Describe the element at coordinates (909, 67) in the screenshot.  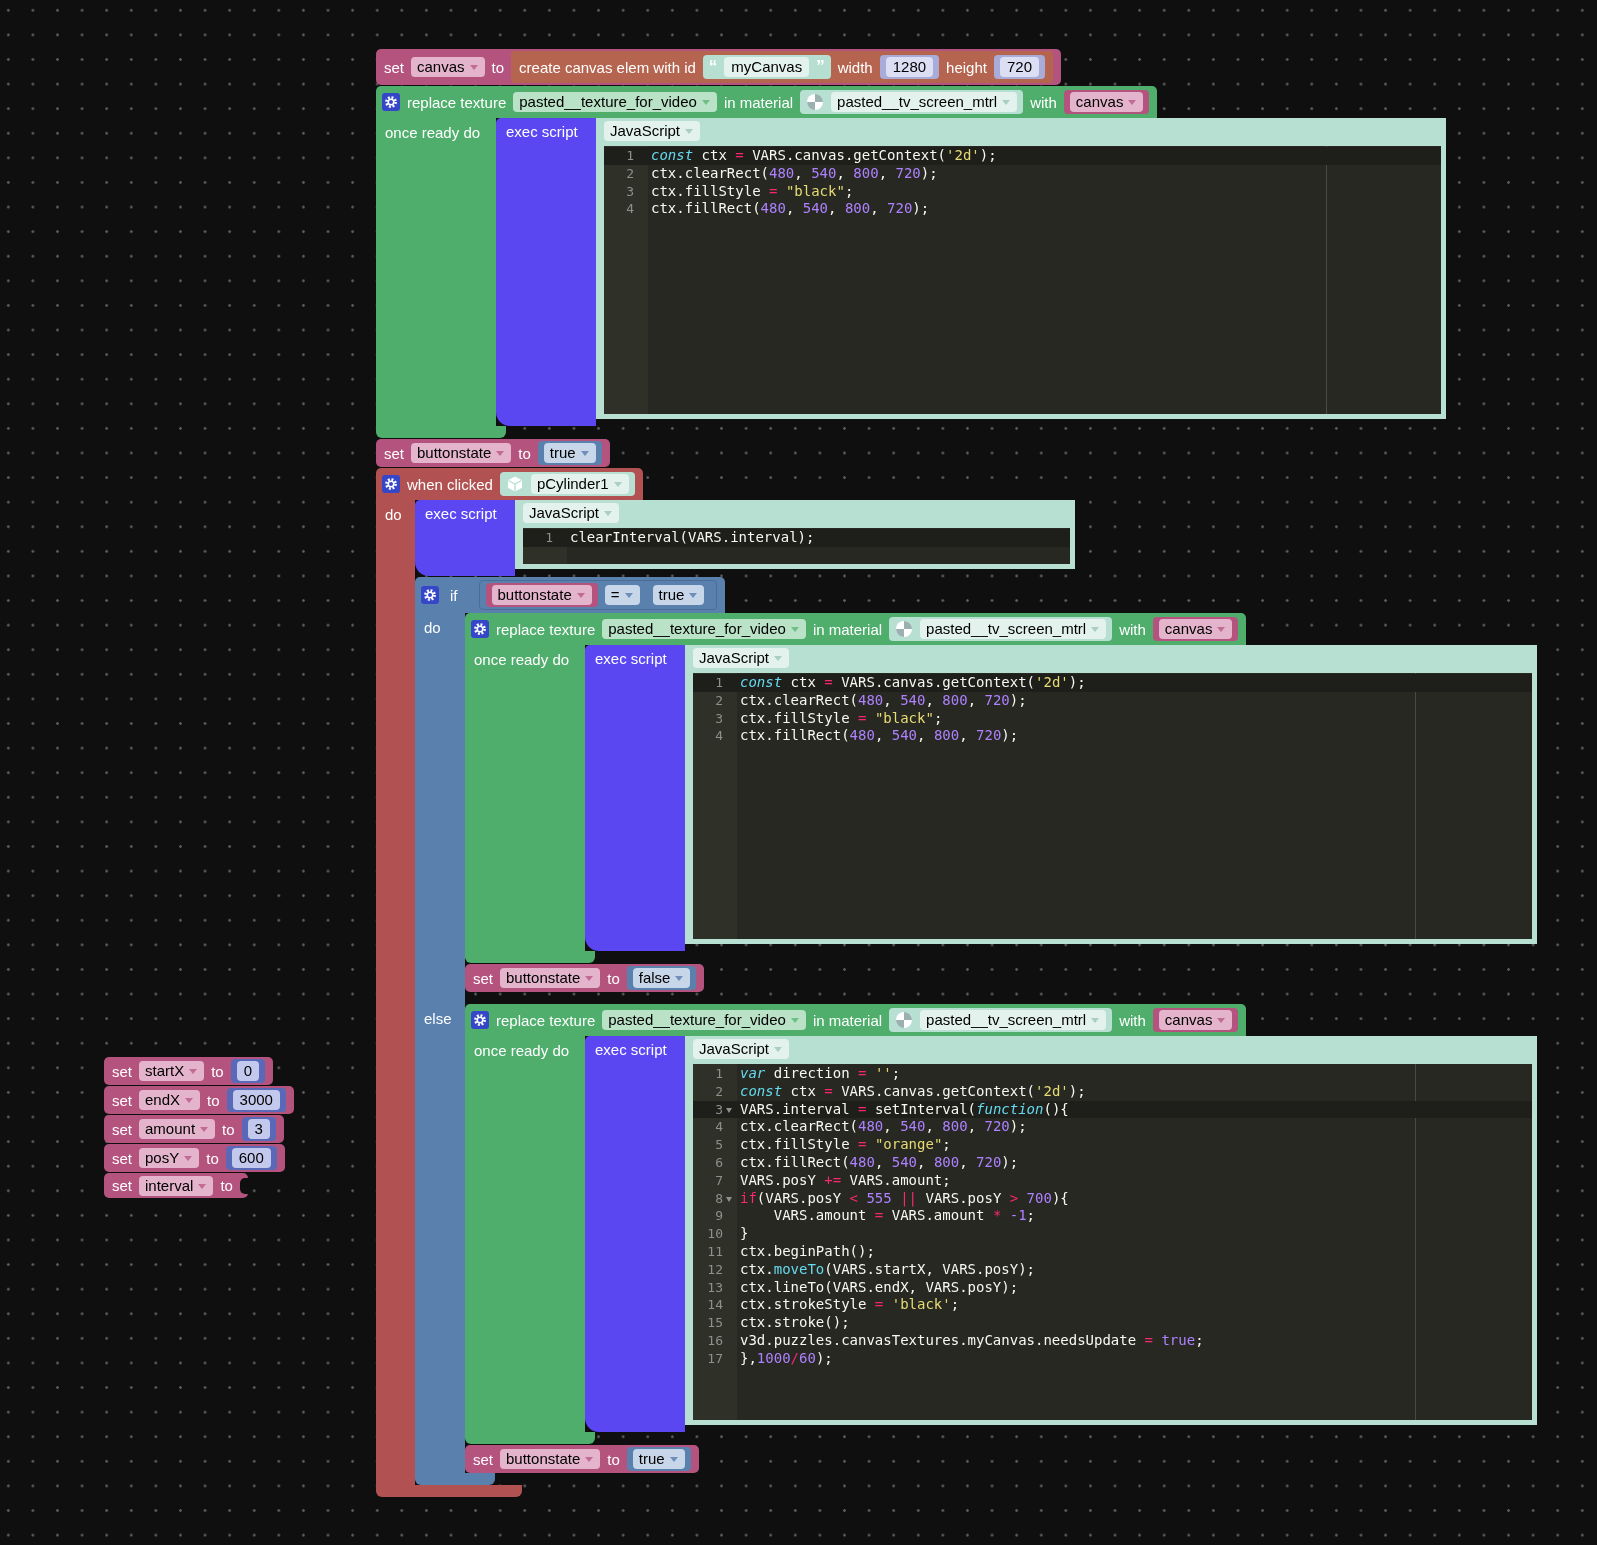
I see `number-field: 1280` at that location.